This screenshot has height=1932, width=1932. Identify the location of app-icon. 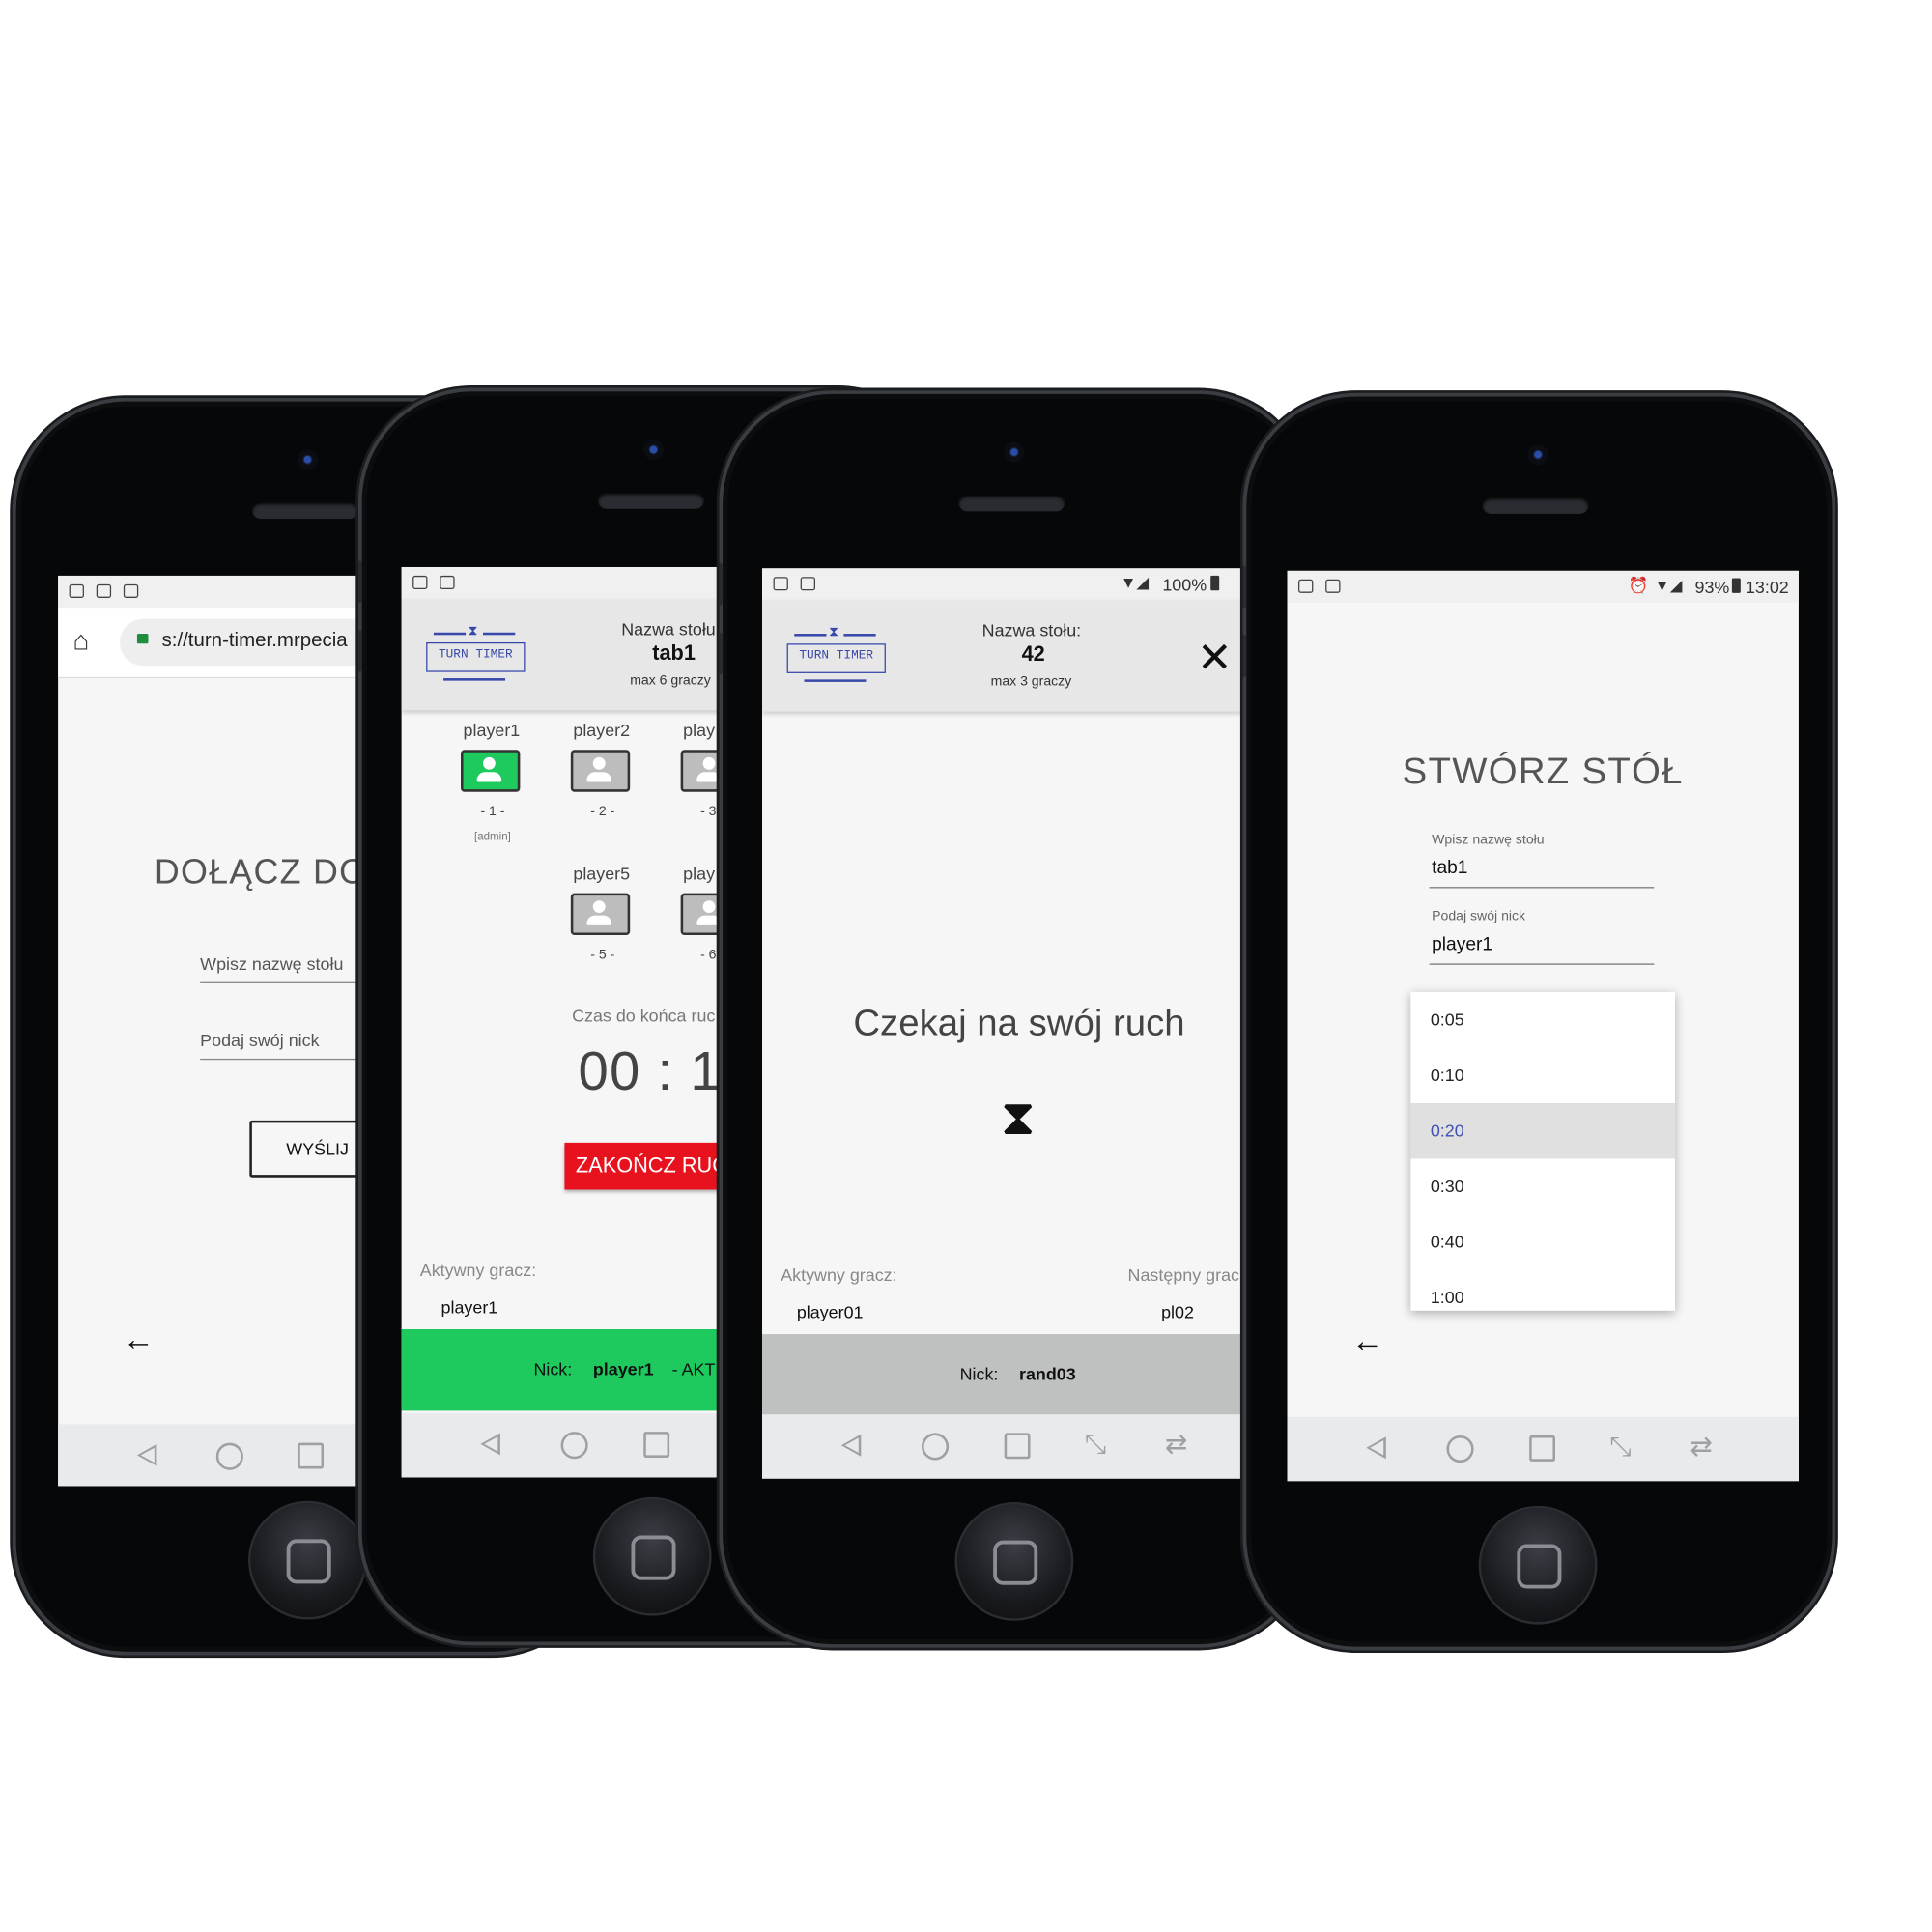
(131, 590).